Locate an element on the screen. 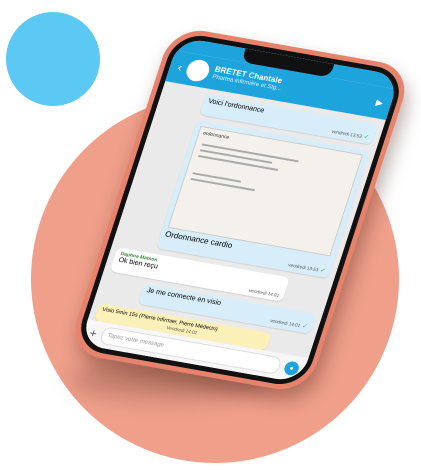 This screenshot has height=470, width=421. video-camera-icon: ▶ is located at coordinates (379, 103).